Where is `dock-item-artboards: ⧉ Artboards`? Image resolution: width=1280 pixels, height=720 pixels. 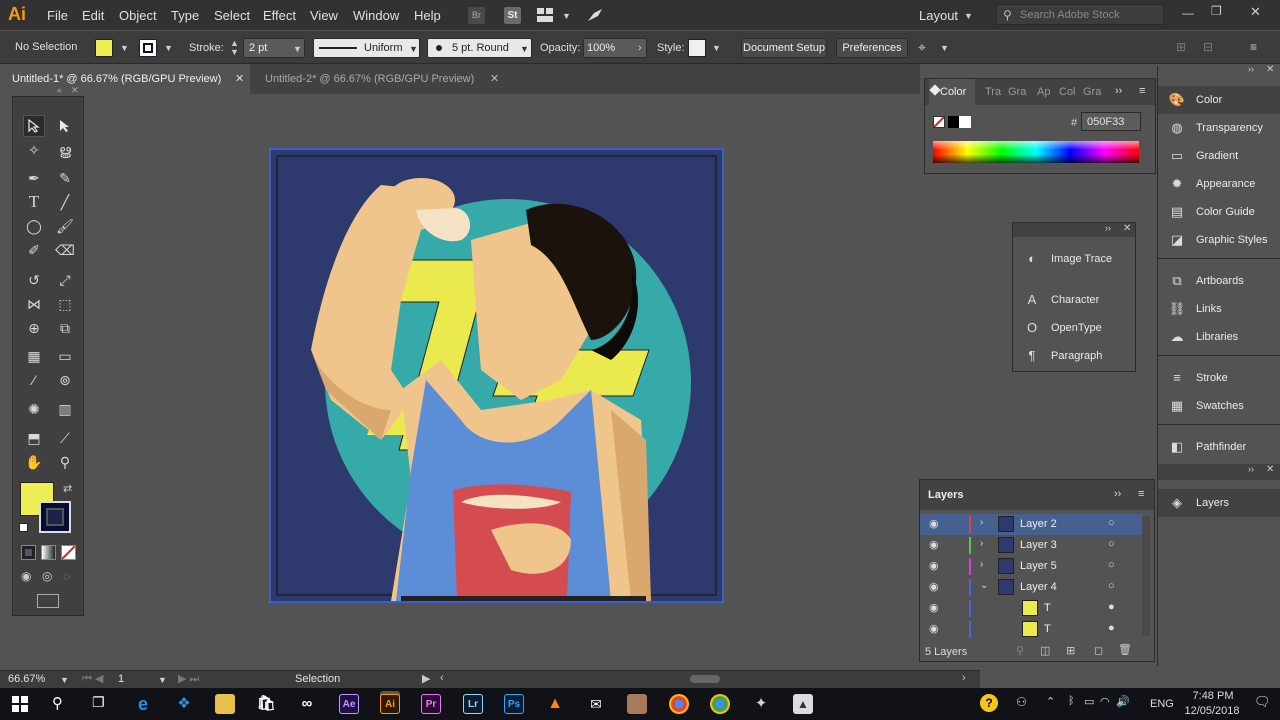
dock-item-artboards: ⧉ Artboards is located at coordinates (1219, 281).